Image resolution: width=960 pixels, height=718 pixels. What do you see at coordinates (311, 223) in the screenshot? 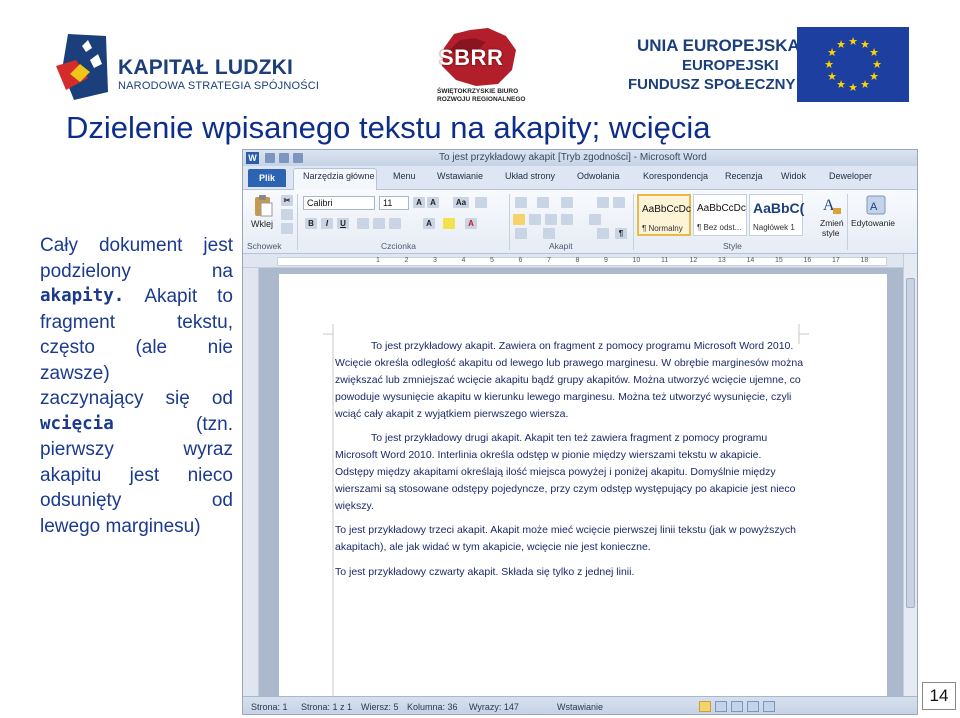
I see `bold-icon: B` at bounding box center [311, 223].